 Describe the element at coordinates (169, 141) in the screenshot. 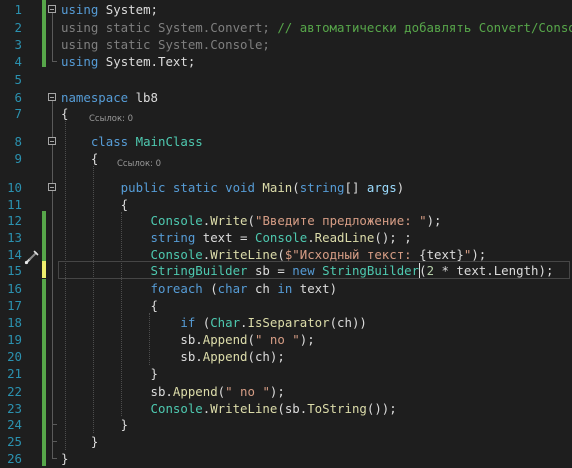

I see `code-token: MainClass` at that location.